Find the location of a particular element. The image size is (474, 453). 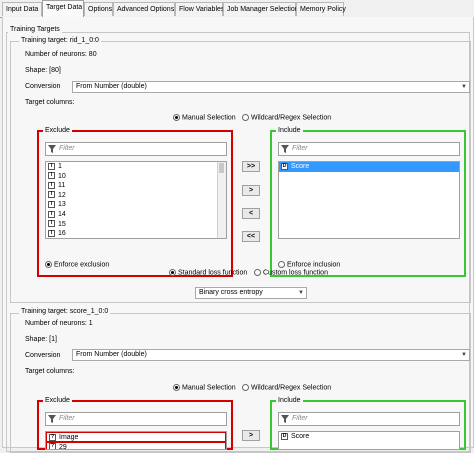

list-item: I 16 is located at coordinates (136, 233).